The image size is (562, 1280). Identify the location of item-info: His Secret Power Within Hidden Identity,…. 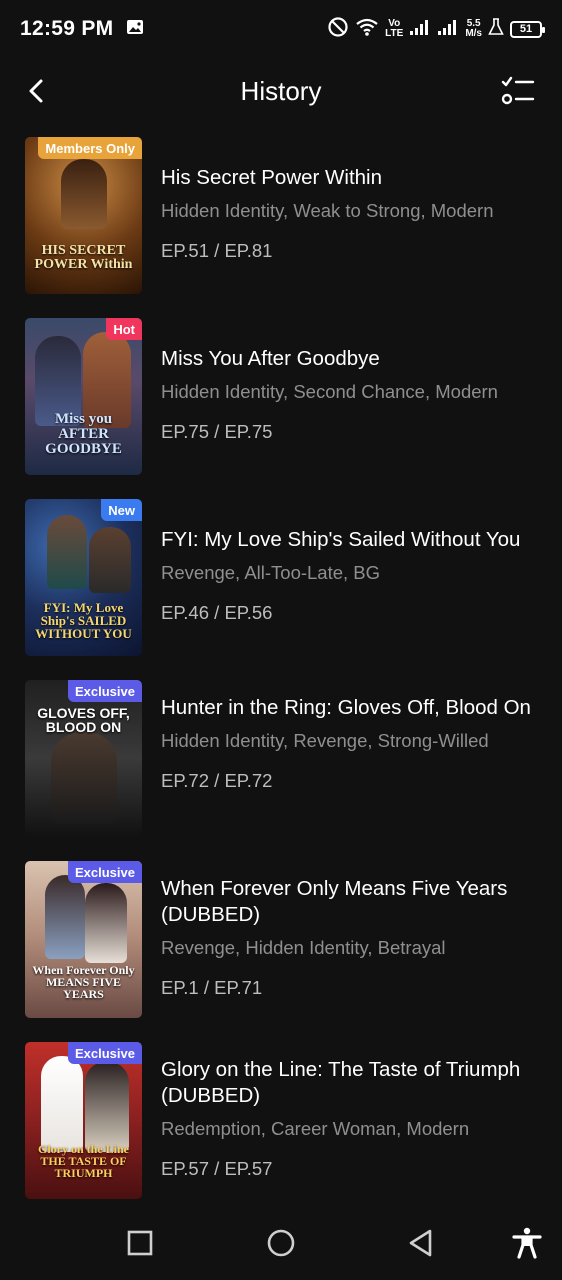
(351, 199).